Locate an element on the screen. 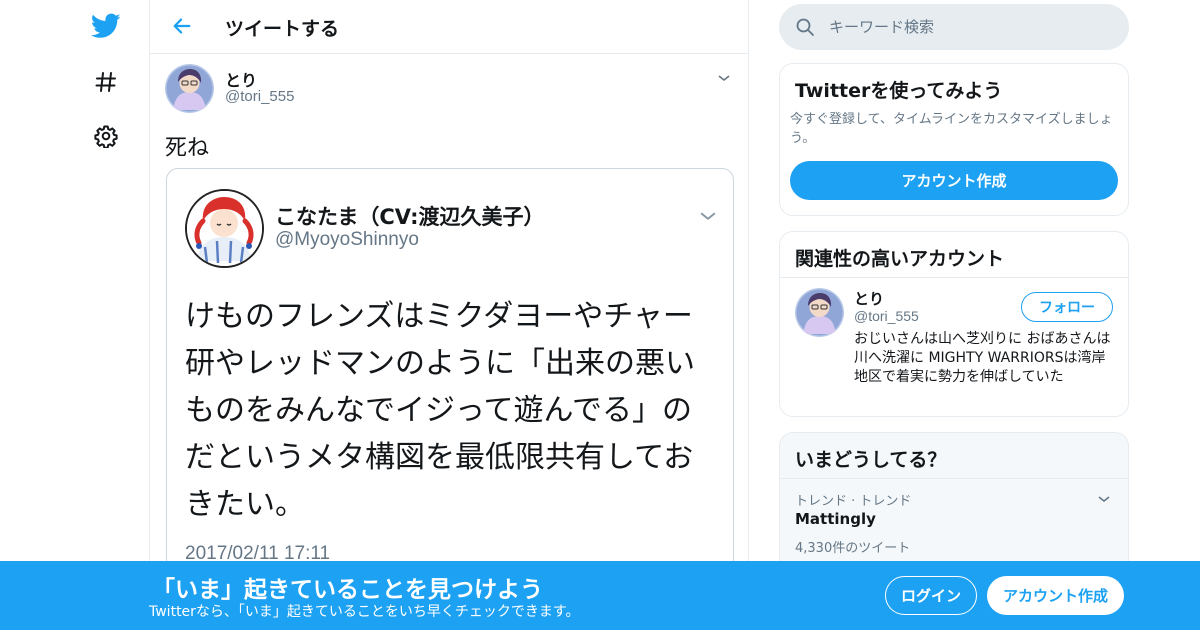 Image resolution: width=1200 pixels, height=630 pixels. related-accounts-title: 関連性の高いアカウント is located at coordinates (900, 259).